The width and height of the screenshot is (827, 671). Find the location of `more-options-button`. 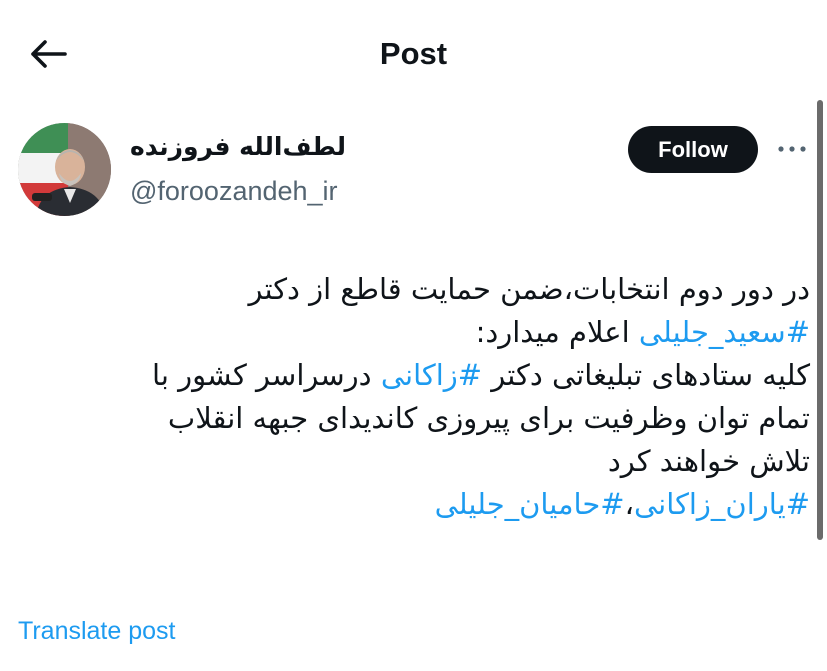

more-options-button is located at coordinates (792, 149).